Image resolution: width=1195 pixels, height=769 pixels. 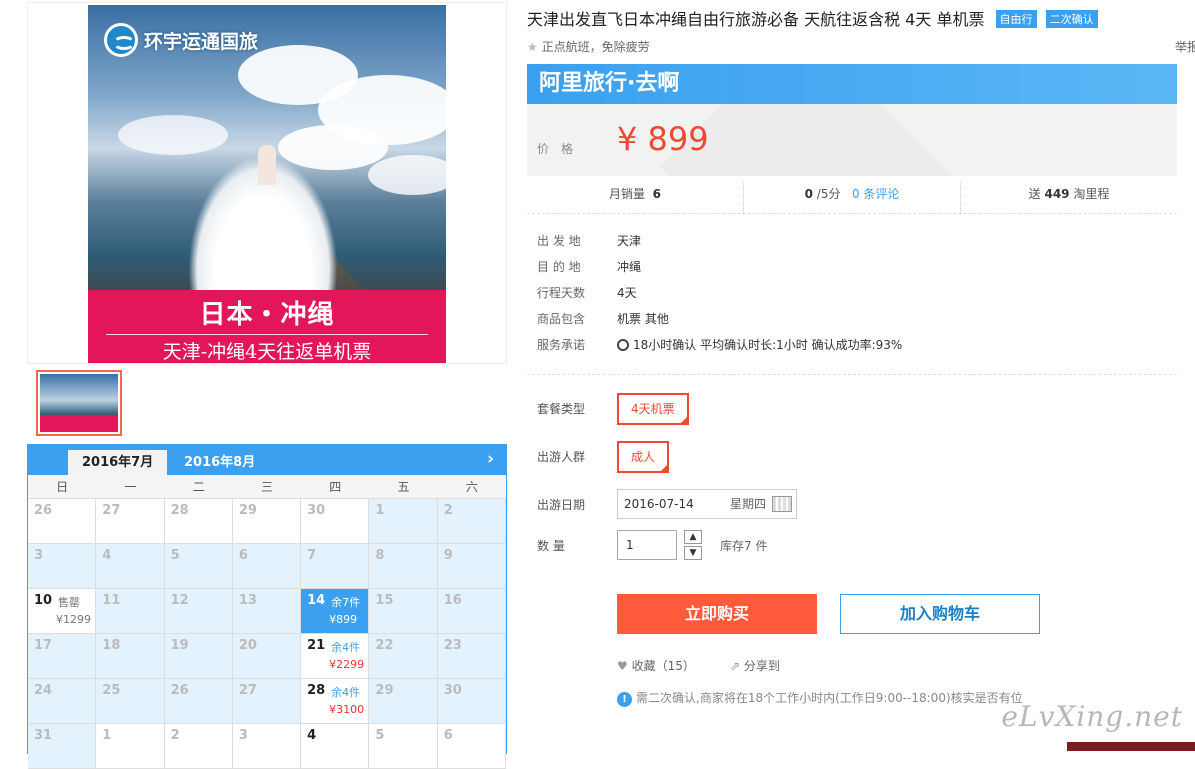 What do you see at coordinates (1016, 19) in the screenshot?
I see `badge-self-guided: 自由行` at bounding box center [1016, 19].